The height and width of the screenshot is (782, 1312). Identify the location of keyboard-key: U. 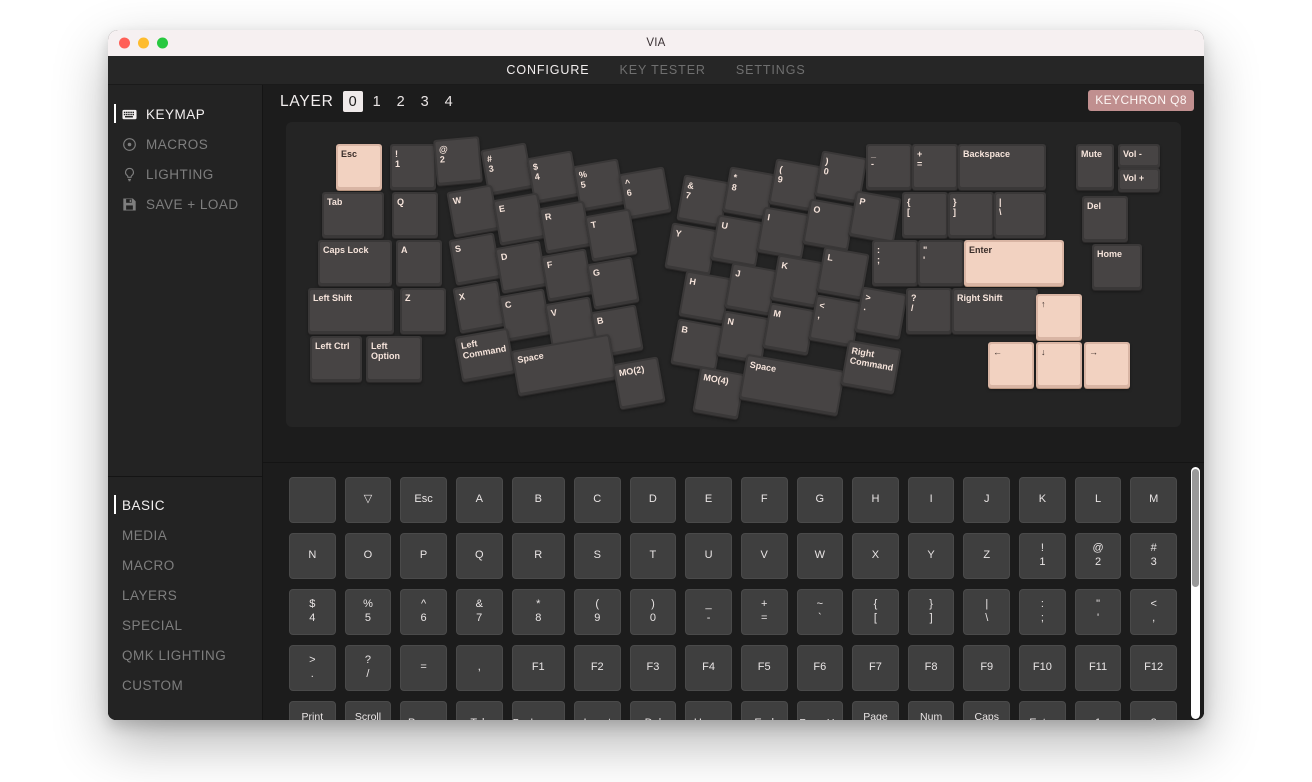
(737, 241).